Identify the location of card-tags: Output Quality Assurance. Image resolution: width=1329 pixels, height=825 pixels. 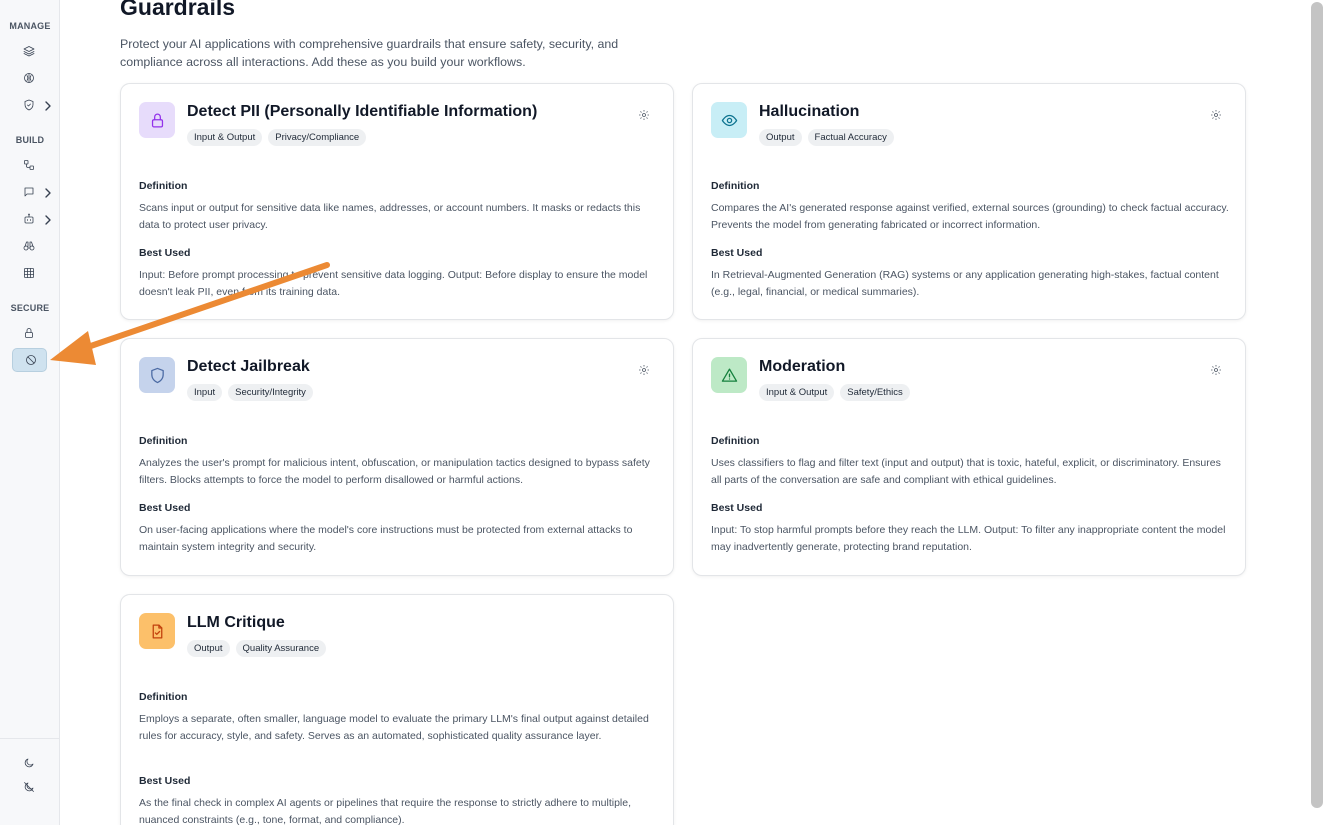
(257, 648).